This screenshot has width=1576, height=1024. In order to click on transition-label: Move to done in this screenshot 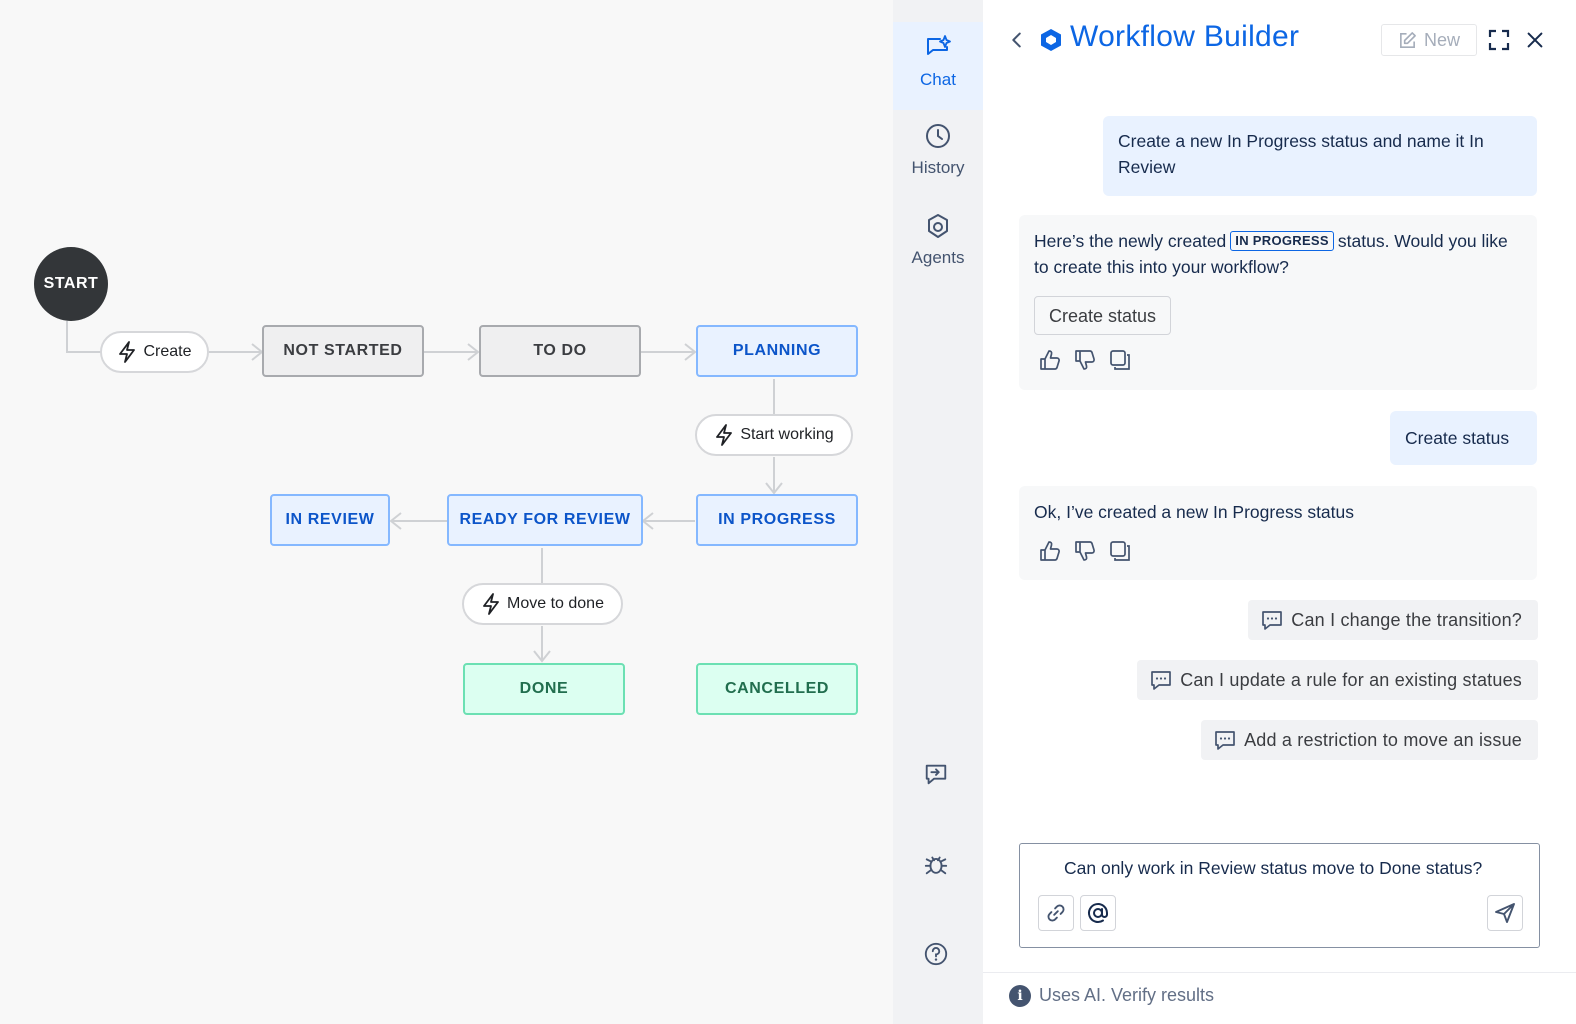, I will do `click(555, 603)`.